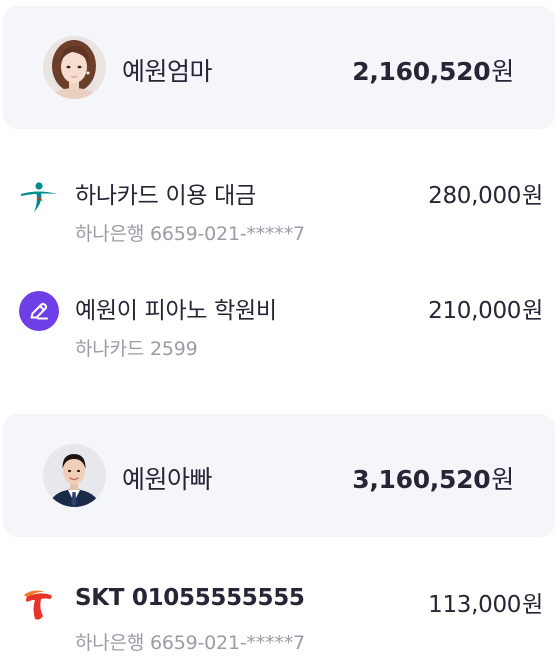 This screenshot has height=660, width=560. I want to click on payment-title: 하나카드 이용 대금, so click(165, 196).